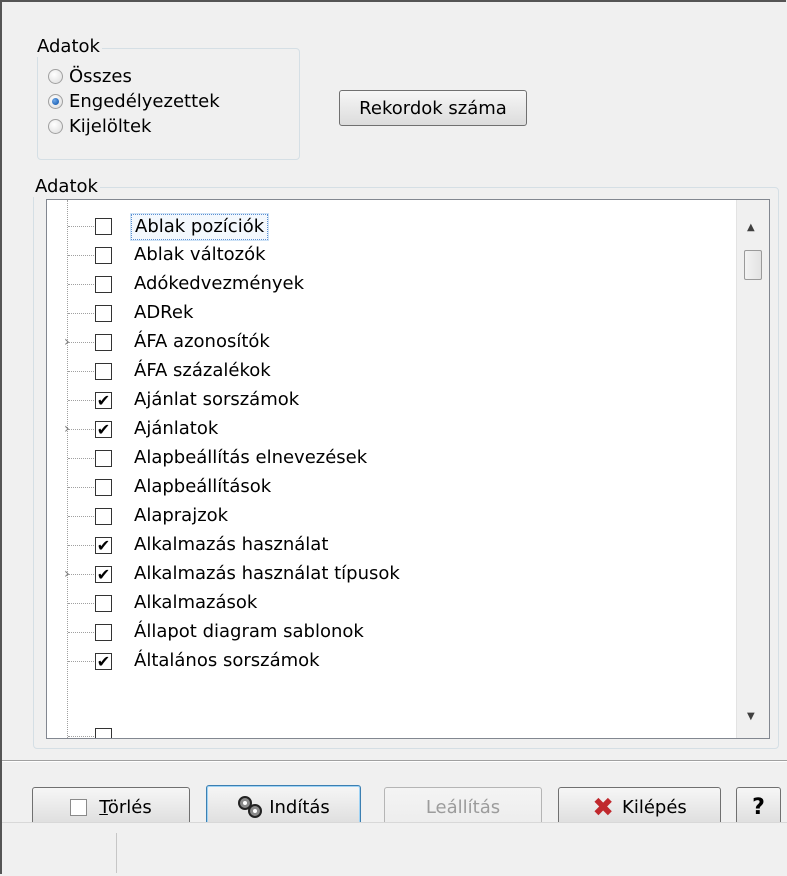 This screenshot has height=876, width=787. What do you see at coordinates (66, 186) in the screenshot?
I see `data-group-legend: Adatok` at bounding box center [66, 186].